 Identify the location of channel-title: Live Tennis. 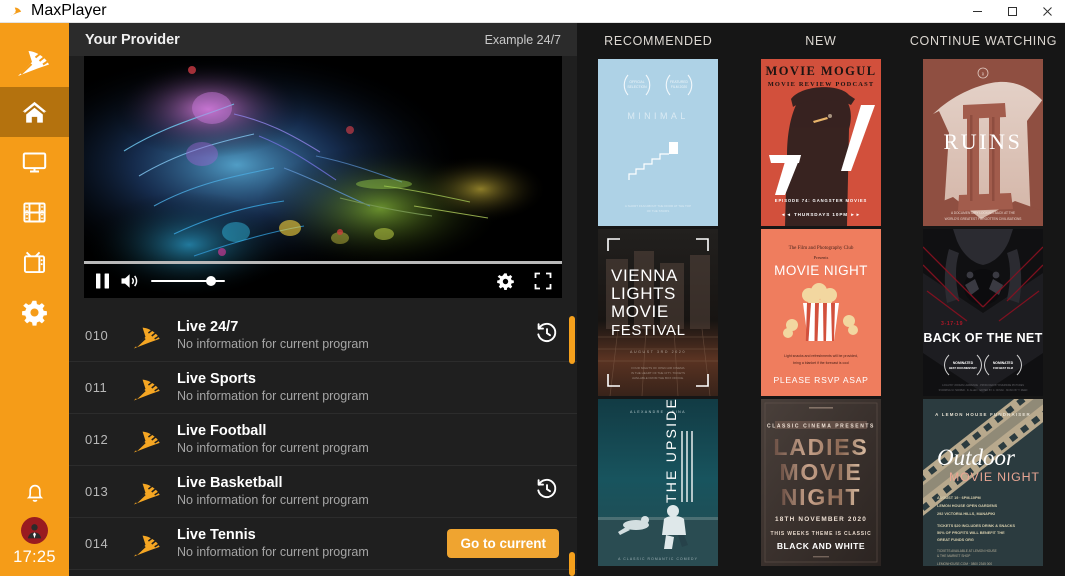
(216, 535).